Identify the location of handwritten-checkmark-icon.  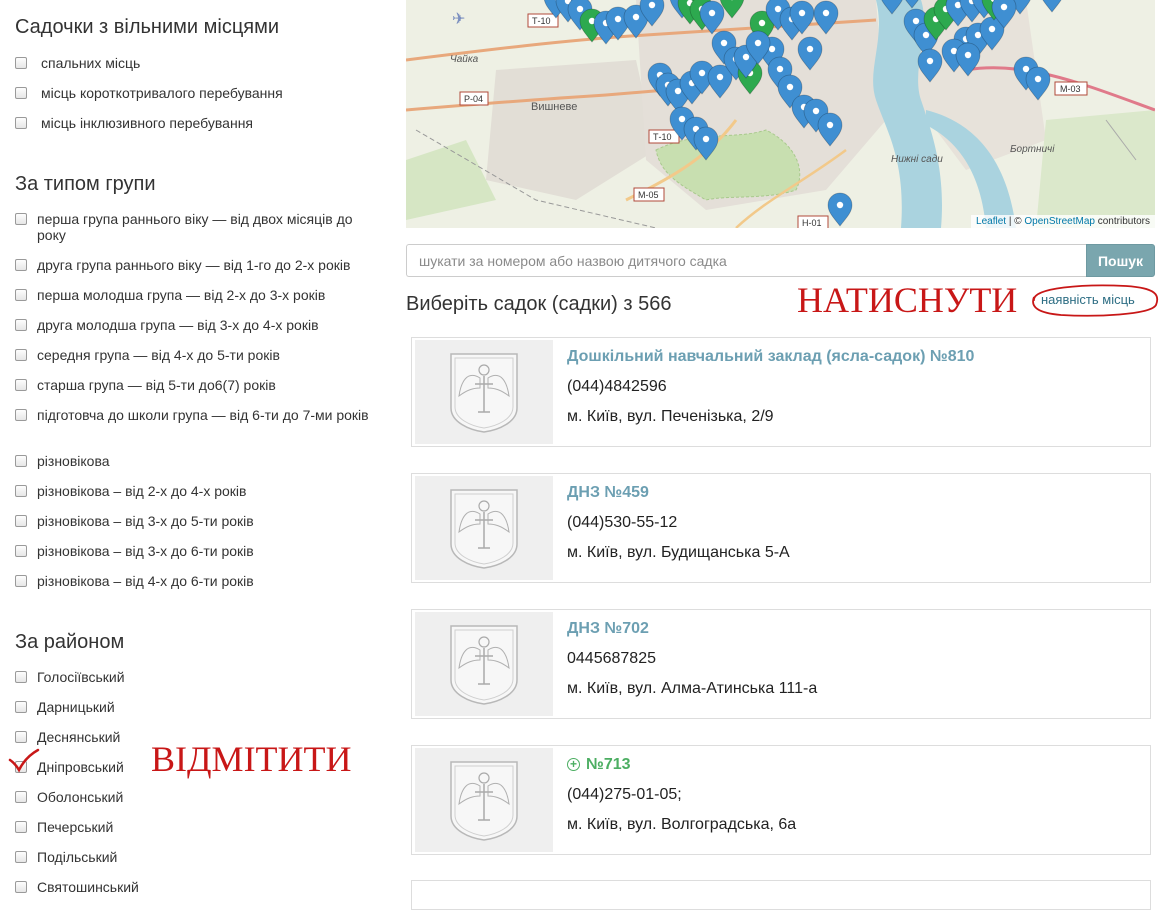
(24, 761).